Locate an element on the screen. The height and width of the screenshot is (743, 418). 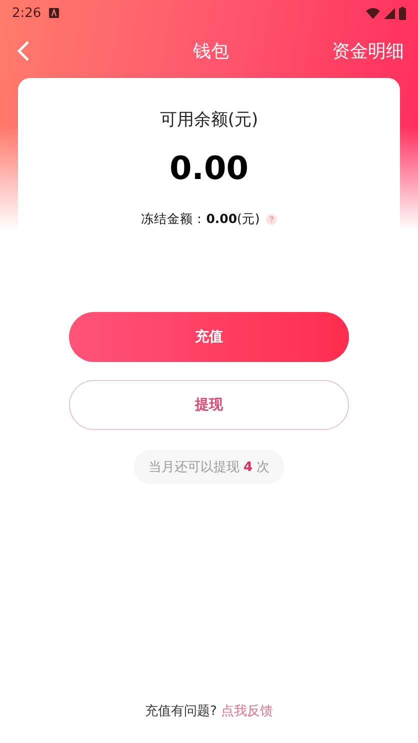
balance-amount: 0.00 is located at coordinates (209, 168).